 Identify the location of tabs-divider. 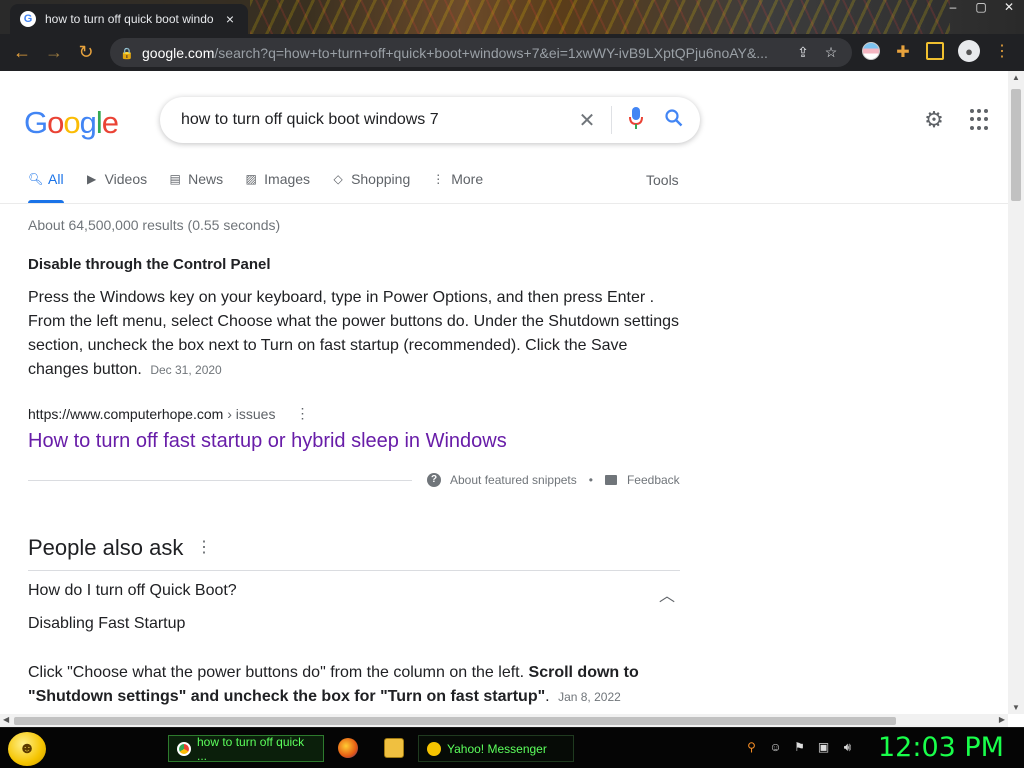
(504, 203).